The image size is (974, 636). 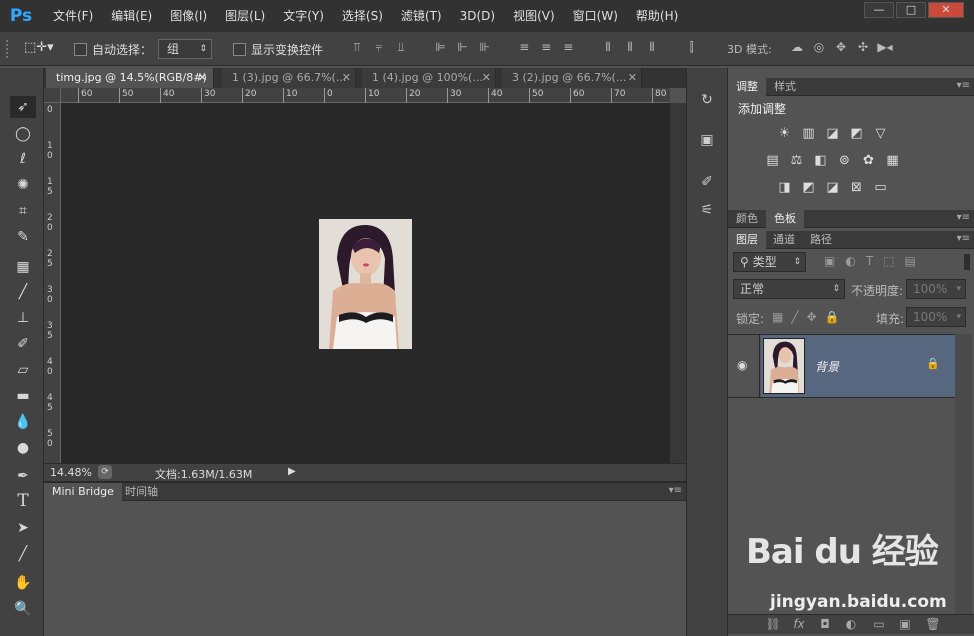 What do you see at coordinates (630, 47) in the screenshot?
I see `distribute-hcenter-icon: ⦀` at bounding box center [630, 47].